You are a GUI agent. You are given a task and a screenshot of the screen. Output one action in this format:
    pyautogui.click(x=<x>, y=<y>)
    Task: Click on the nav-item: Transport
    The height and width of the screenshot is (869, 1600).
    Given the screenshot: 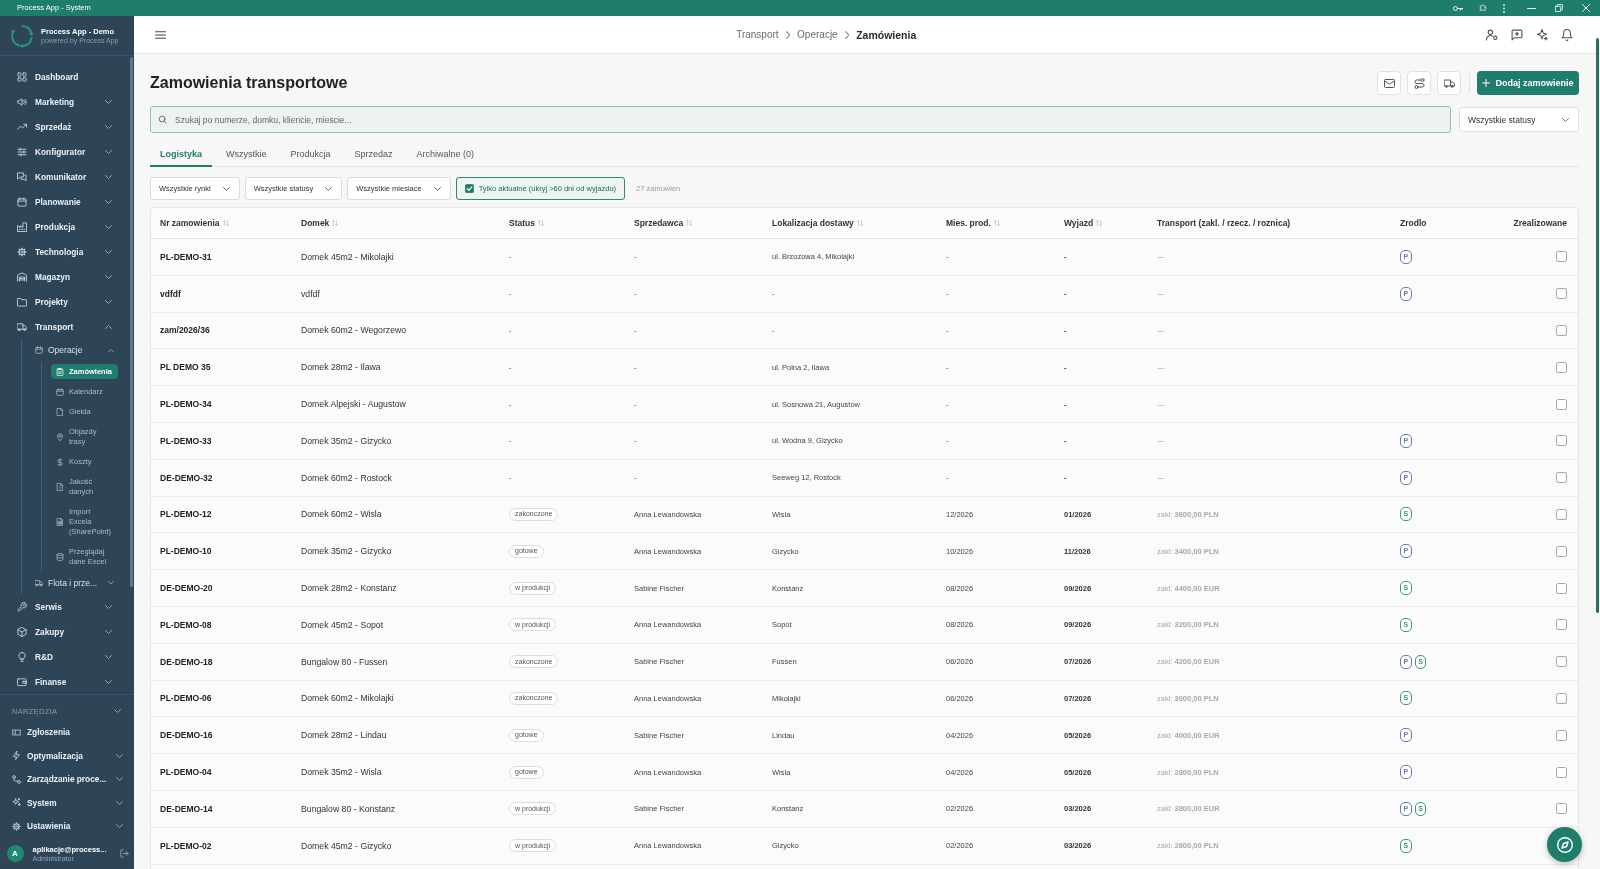 What is the action you would take?
    pyautogui.click(x=64, y=326)
    